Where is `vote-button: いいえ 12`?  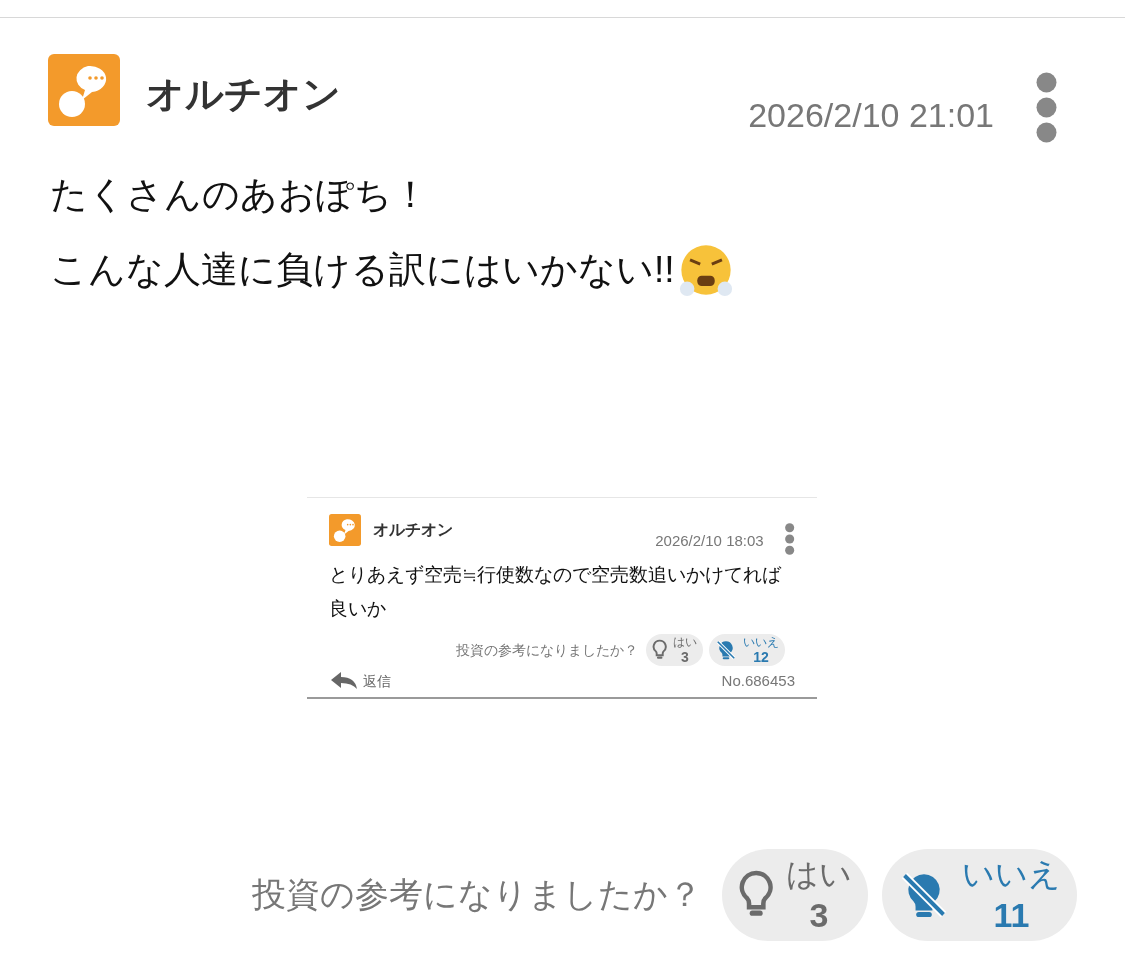
vote-button: いいえ 12 is located at coordinates (747, 650).